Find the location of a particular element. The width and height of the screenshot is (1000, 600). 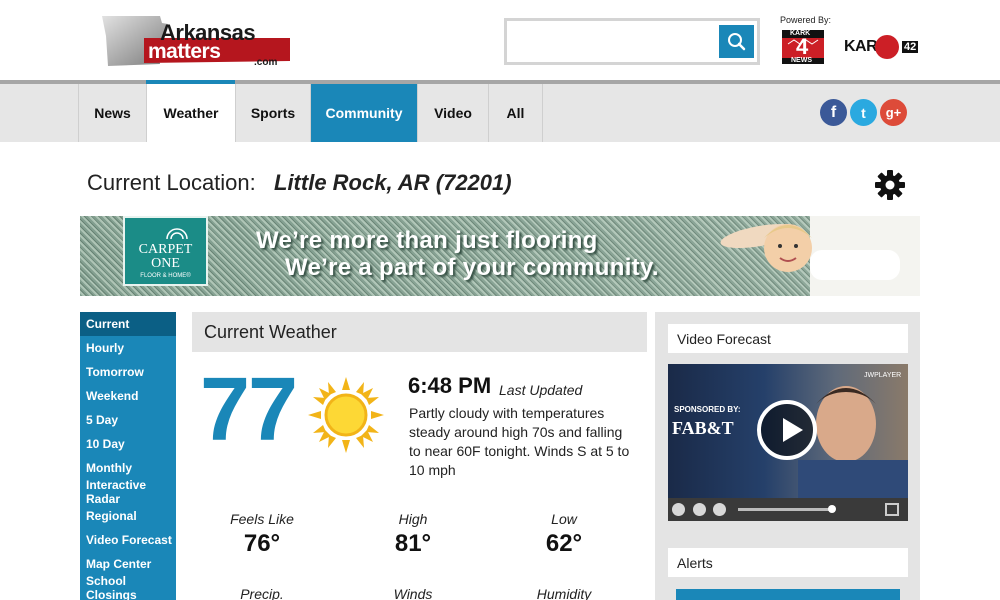

sponsored-by-label: SPONSORED BY: is located at coordinates (707, 409).